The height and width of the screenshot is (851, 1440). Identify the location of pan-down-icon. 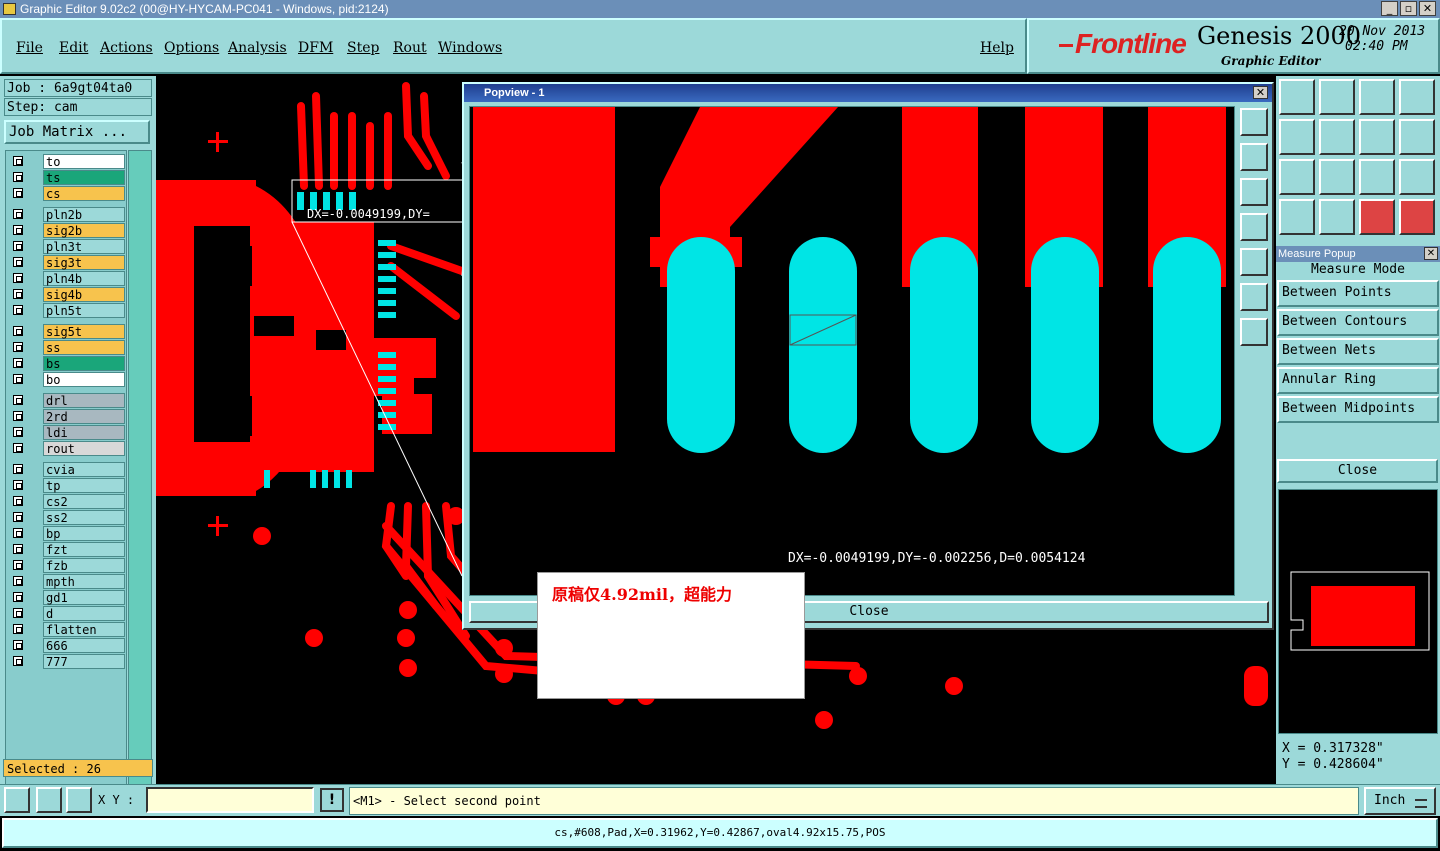
(1254, 192).